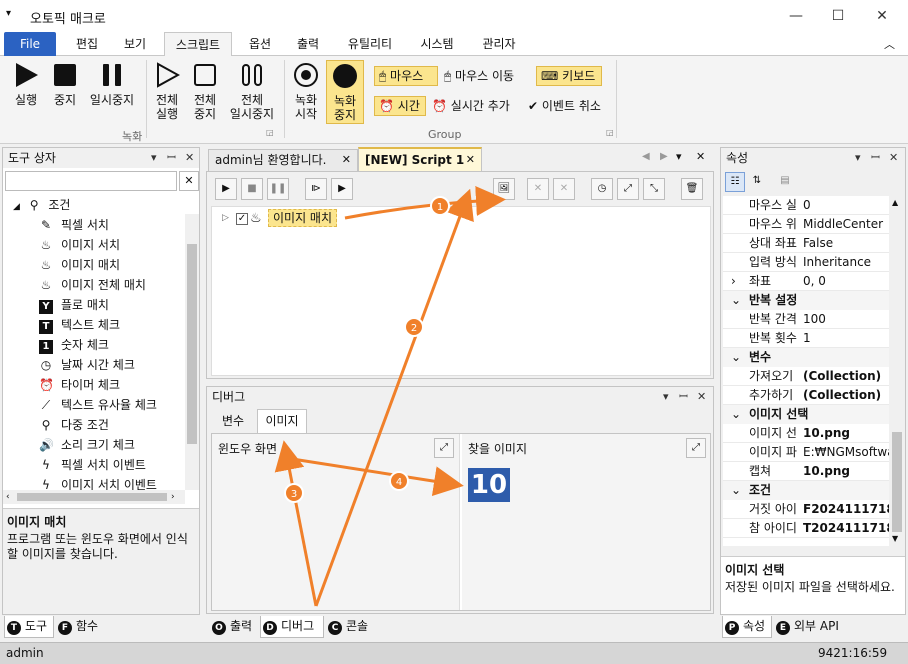 The image size is (908, 664). I want to click on stop-script-button: ■, so click(252, 189).